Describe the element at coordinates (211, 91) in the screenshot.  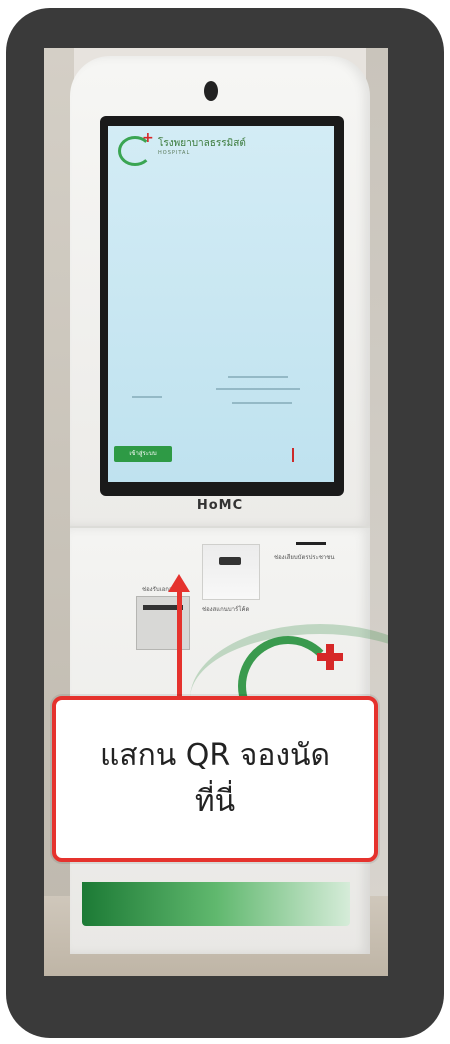
I see `camera-icon` at that location.